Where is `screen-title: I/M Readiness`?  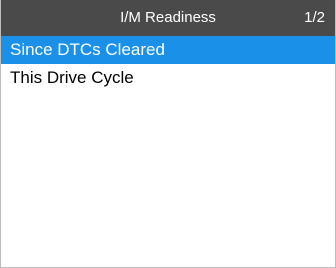
screen-title: I/M Readiness is located at coordinates (168, 17).